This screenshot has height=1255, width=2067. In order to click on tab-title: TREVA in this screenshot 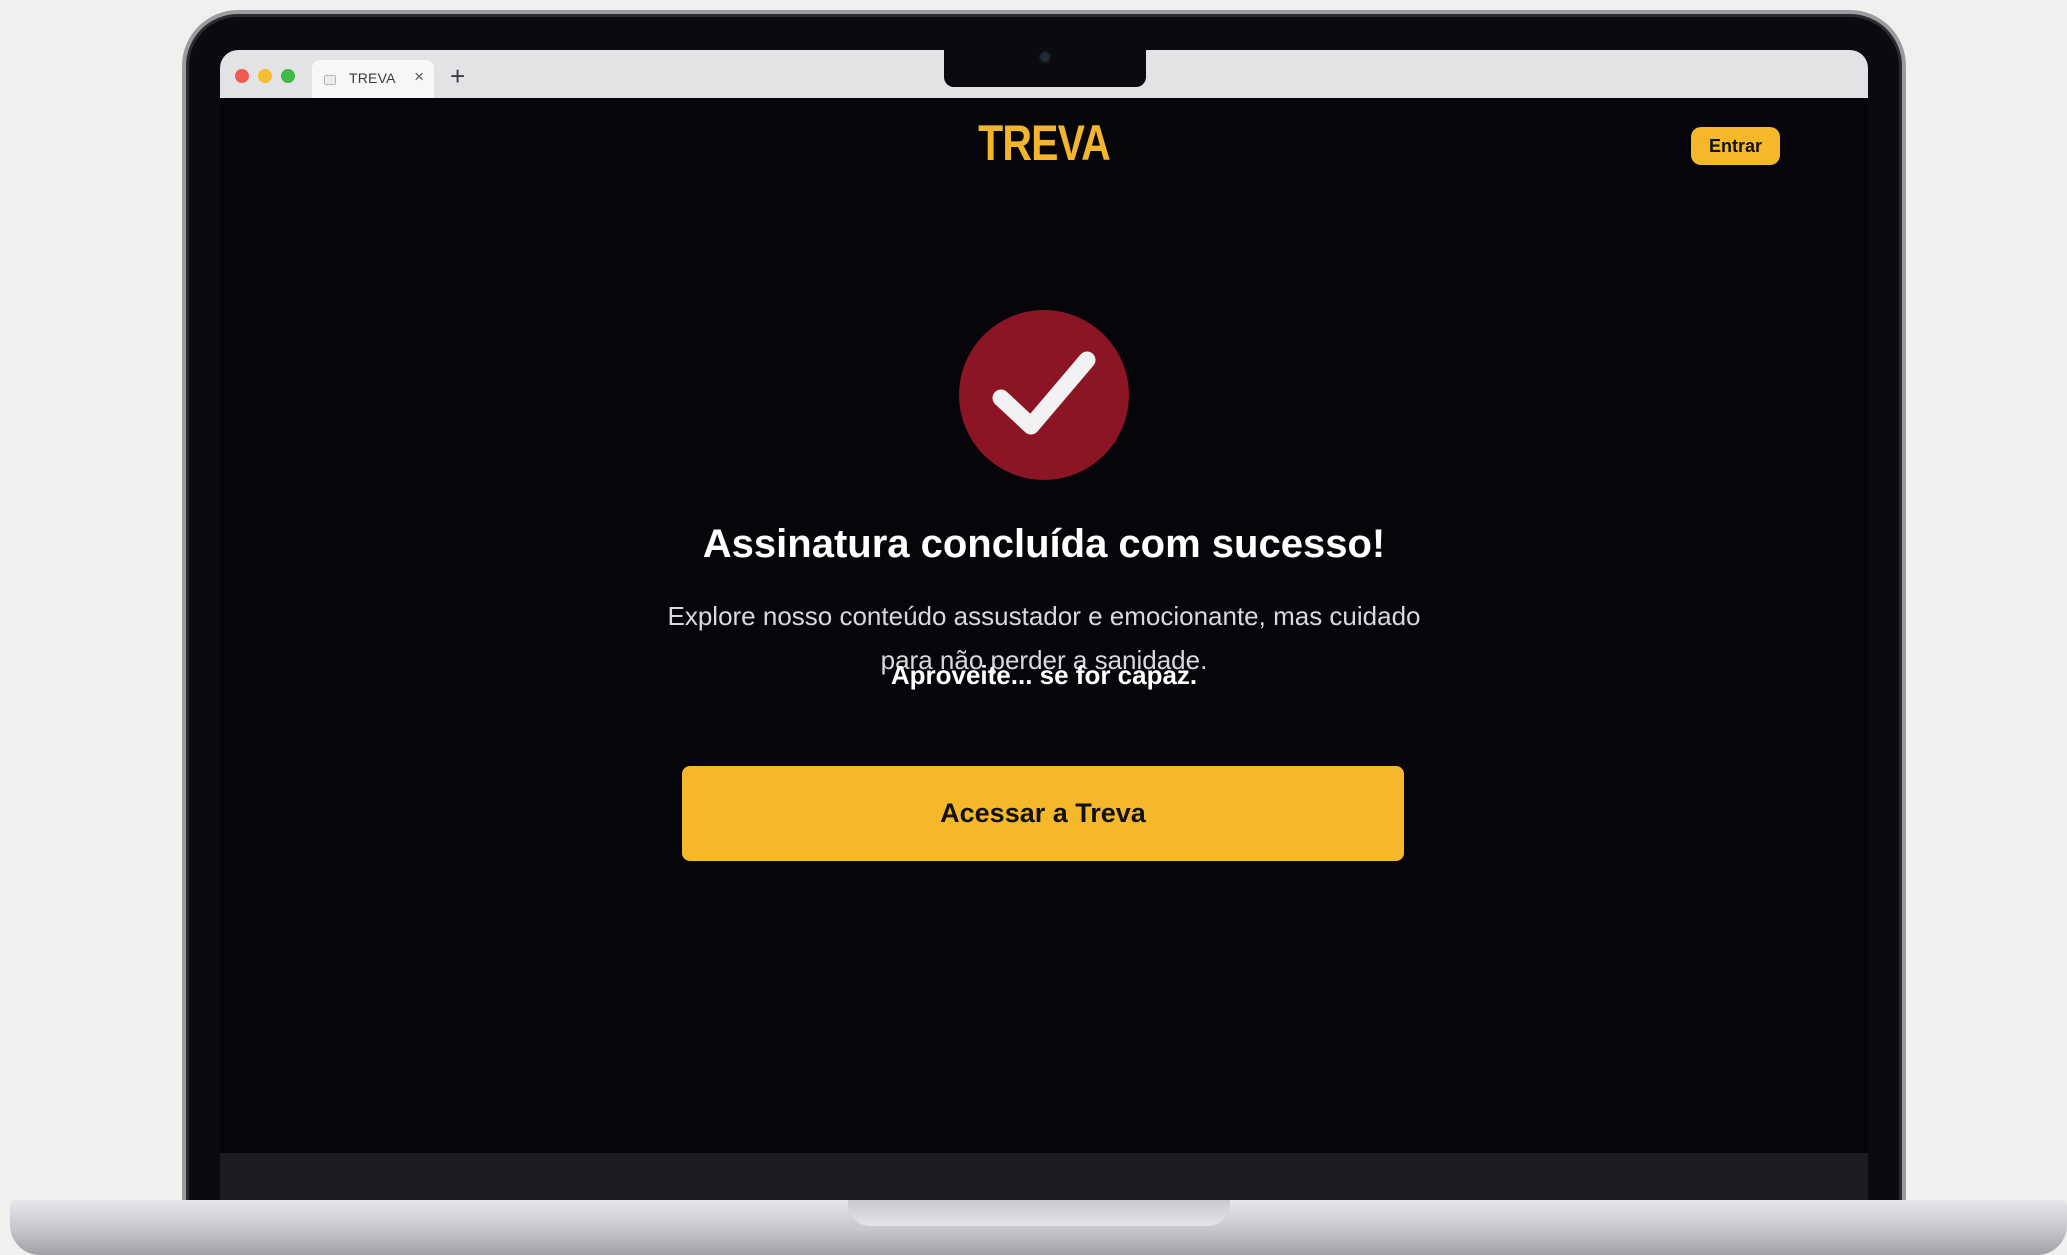, I will do `click(372, 78)`.